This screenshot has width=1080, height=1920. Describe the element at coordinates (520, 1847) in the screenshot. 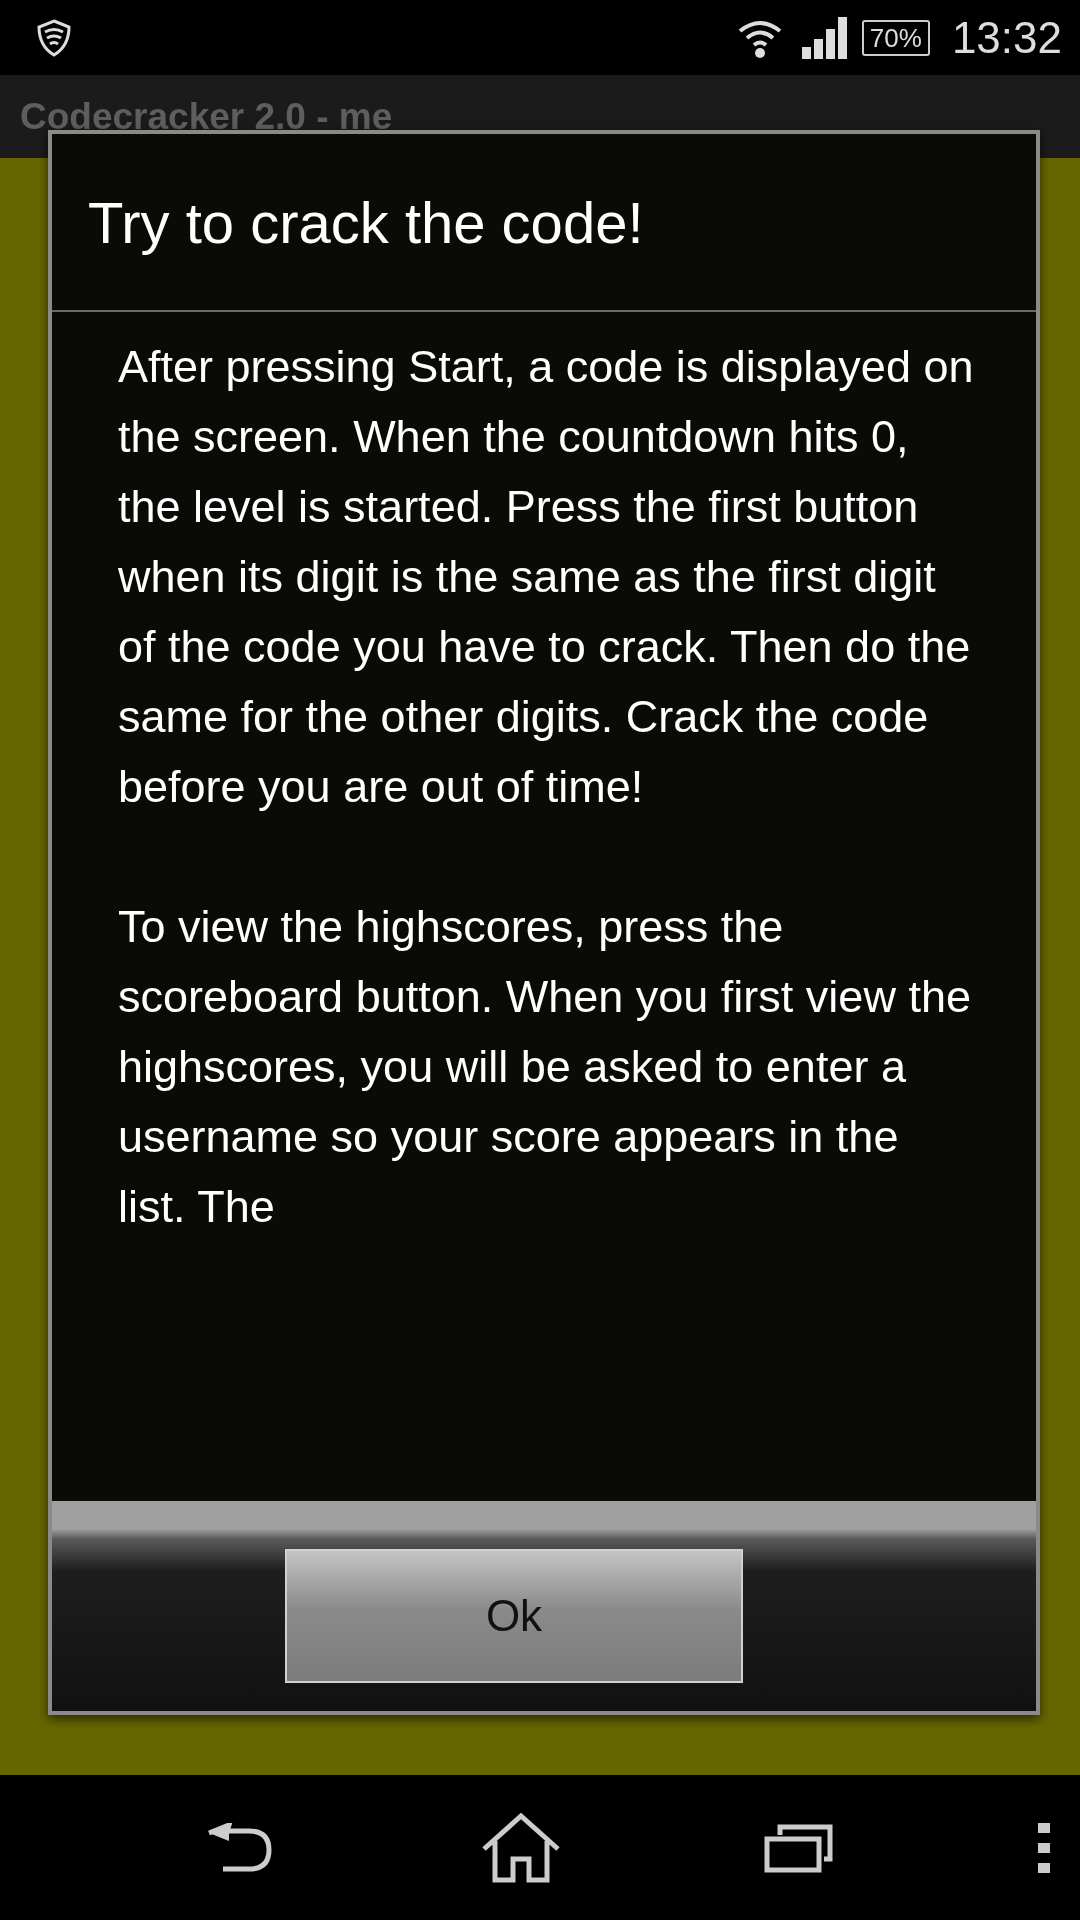

I see `home-icon` at that location.